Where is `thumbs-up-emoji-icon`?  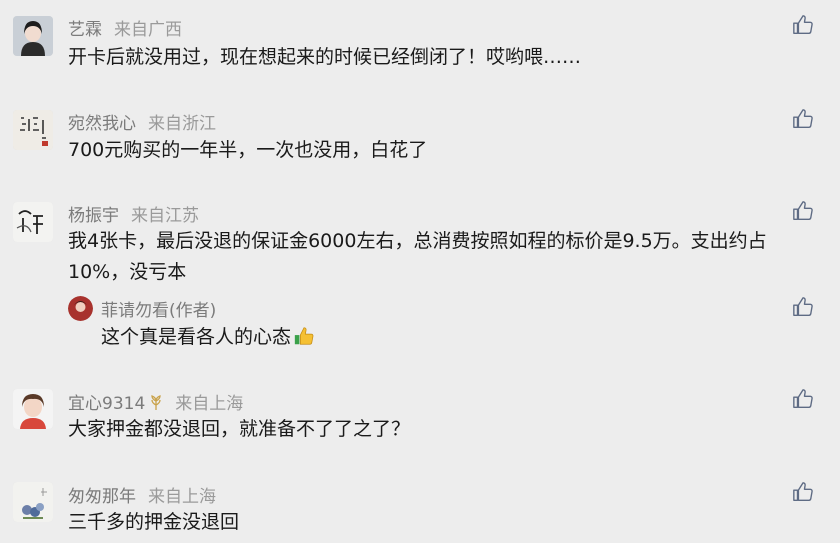
thumbs-up-emoji-icon is located at coordinates (304, 341).